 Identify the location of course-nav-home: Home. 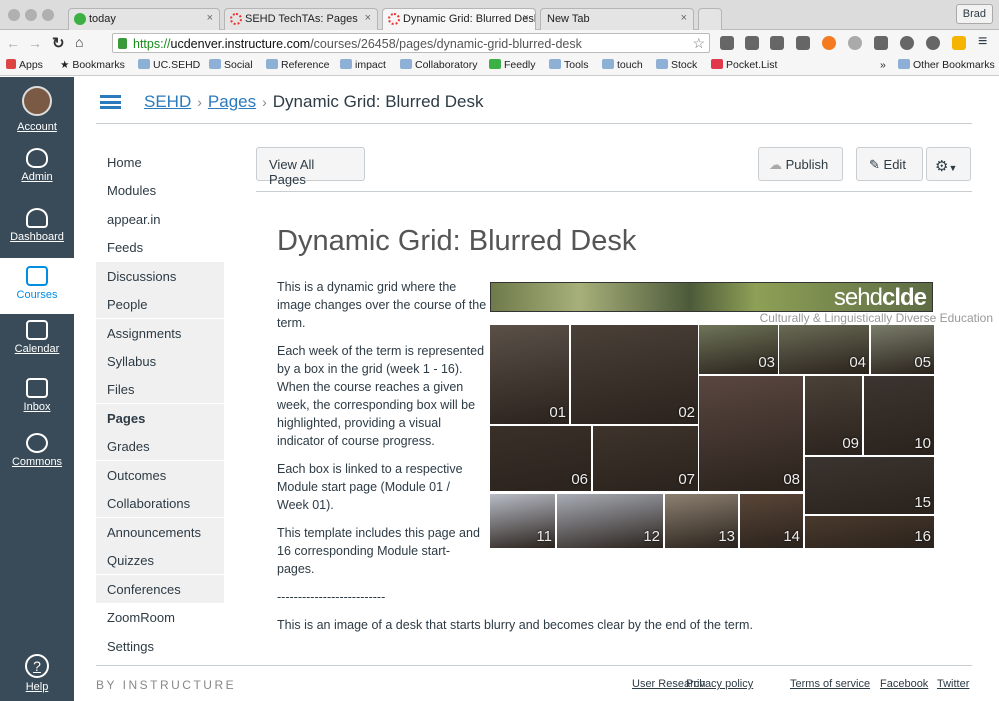
(160, 162).